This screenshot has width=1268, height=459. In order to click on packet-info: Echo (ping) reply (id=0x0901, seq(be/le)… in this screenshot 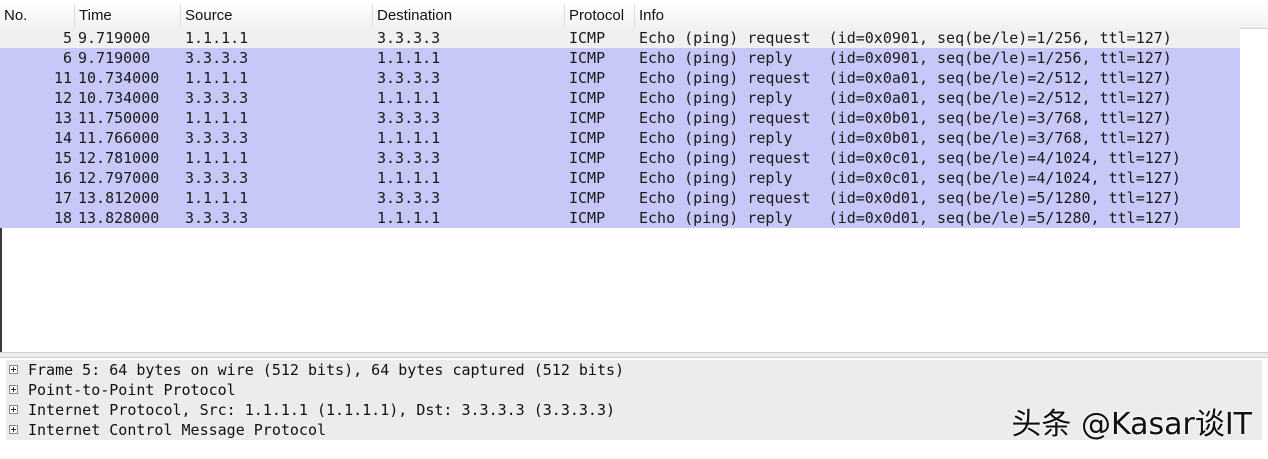, I will do `click(905, 58)`.